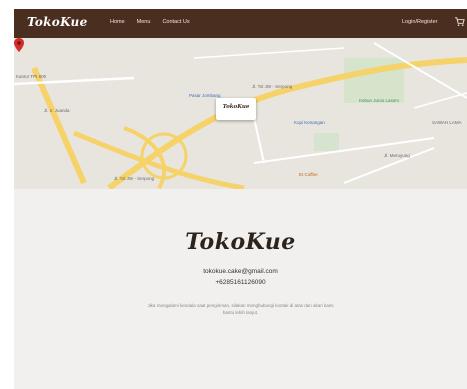 The width and height of the screenshot is (467, 389). I want to click on map-label-kantor: Kantor TPI 800, so click(31, 76).